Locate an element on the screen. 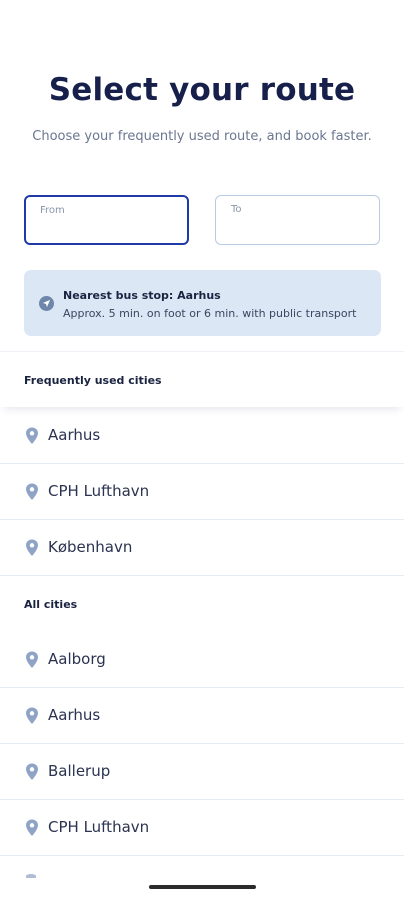 This screenshot has width=404, height=900. city-row-cph-lufthavn: CPH Lufthavn is located at coordinates (202, 828).